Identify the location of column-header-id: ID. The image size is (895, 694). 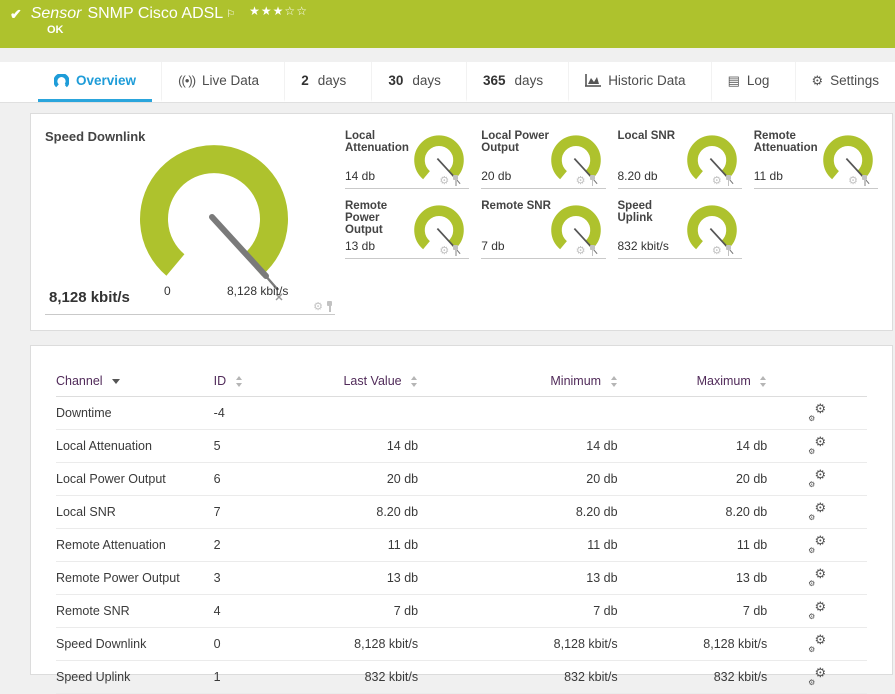
(261, 381).